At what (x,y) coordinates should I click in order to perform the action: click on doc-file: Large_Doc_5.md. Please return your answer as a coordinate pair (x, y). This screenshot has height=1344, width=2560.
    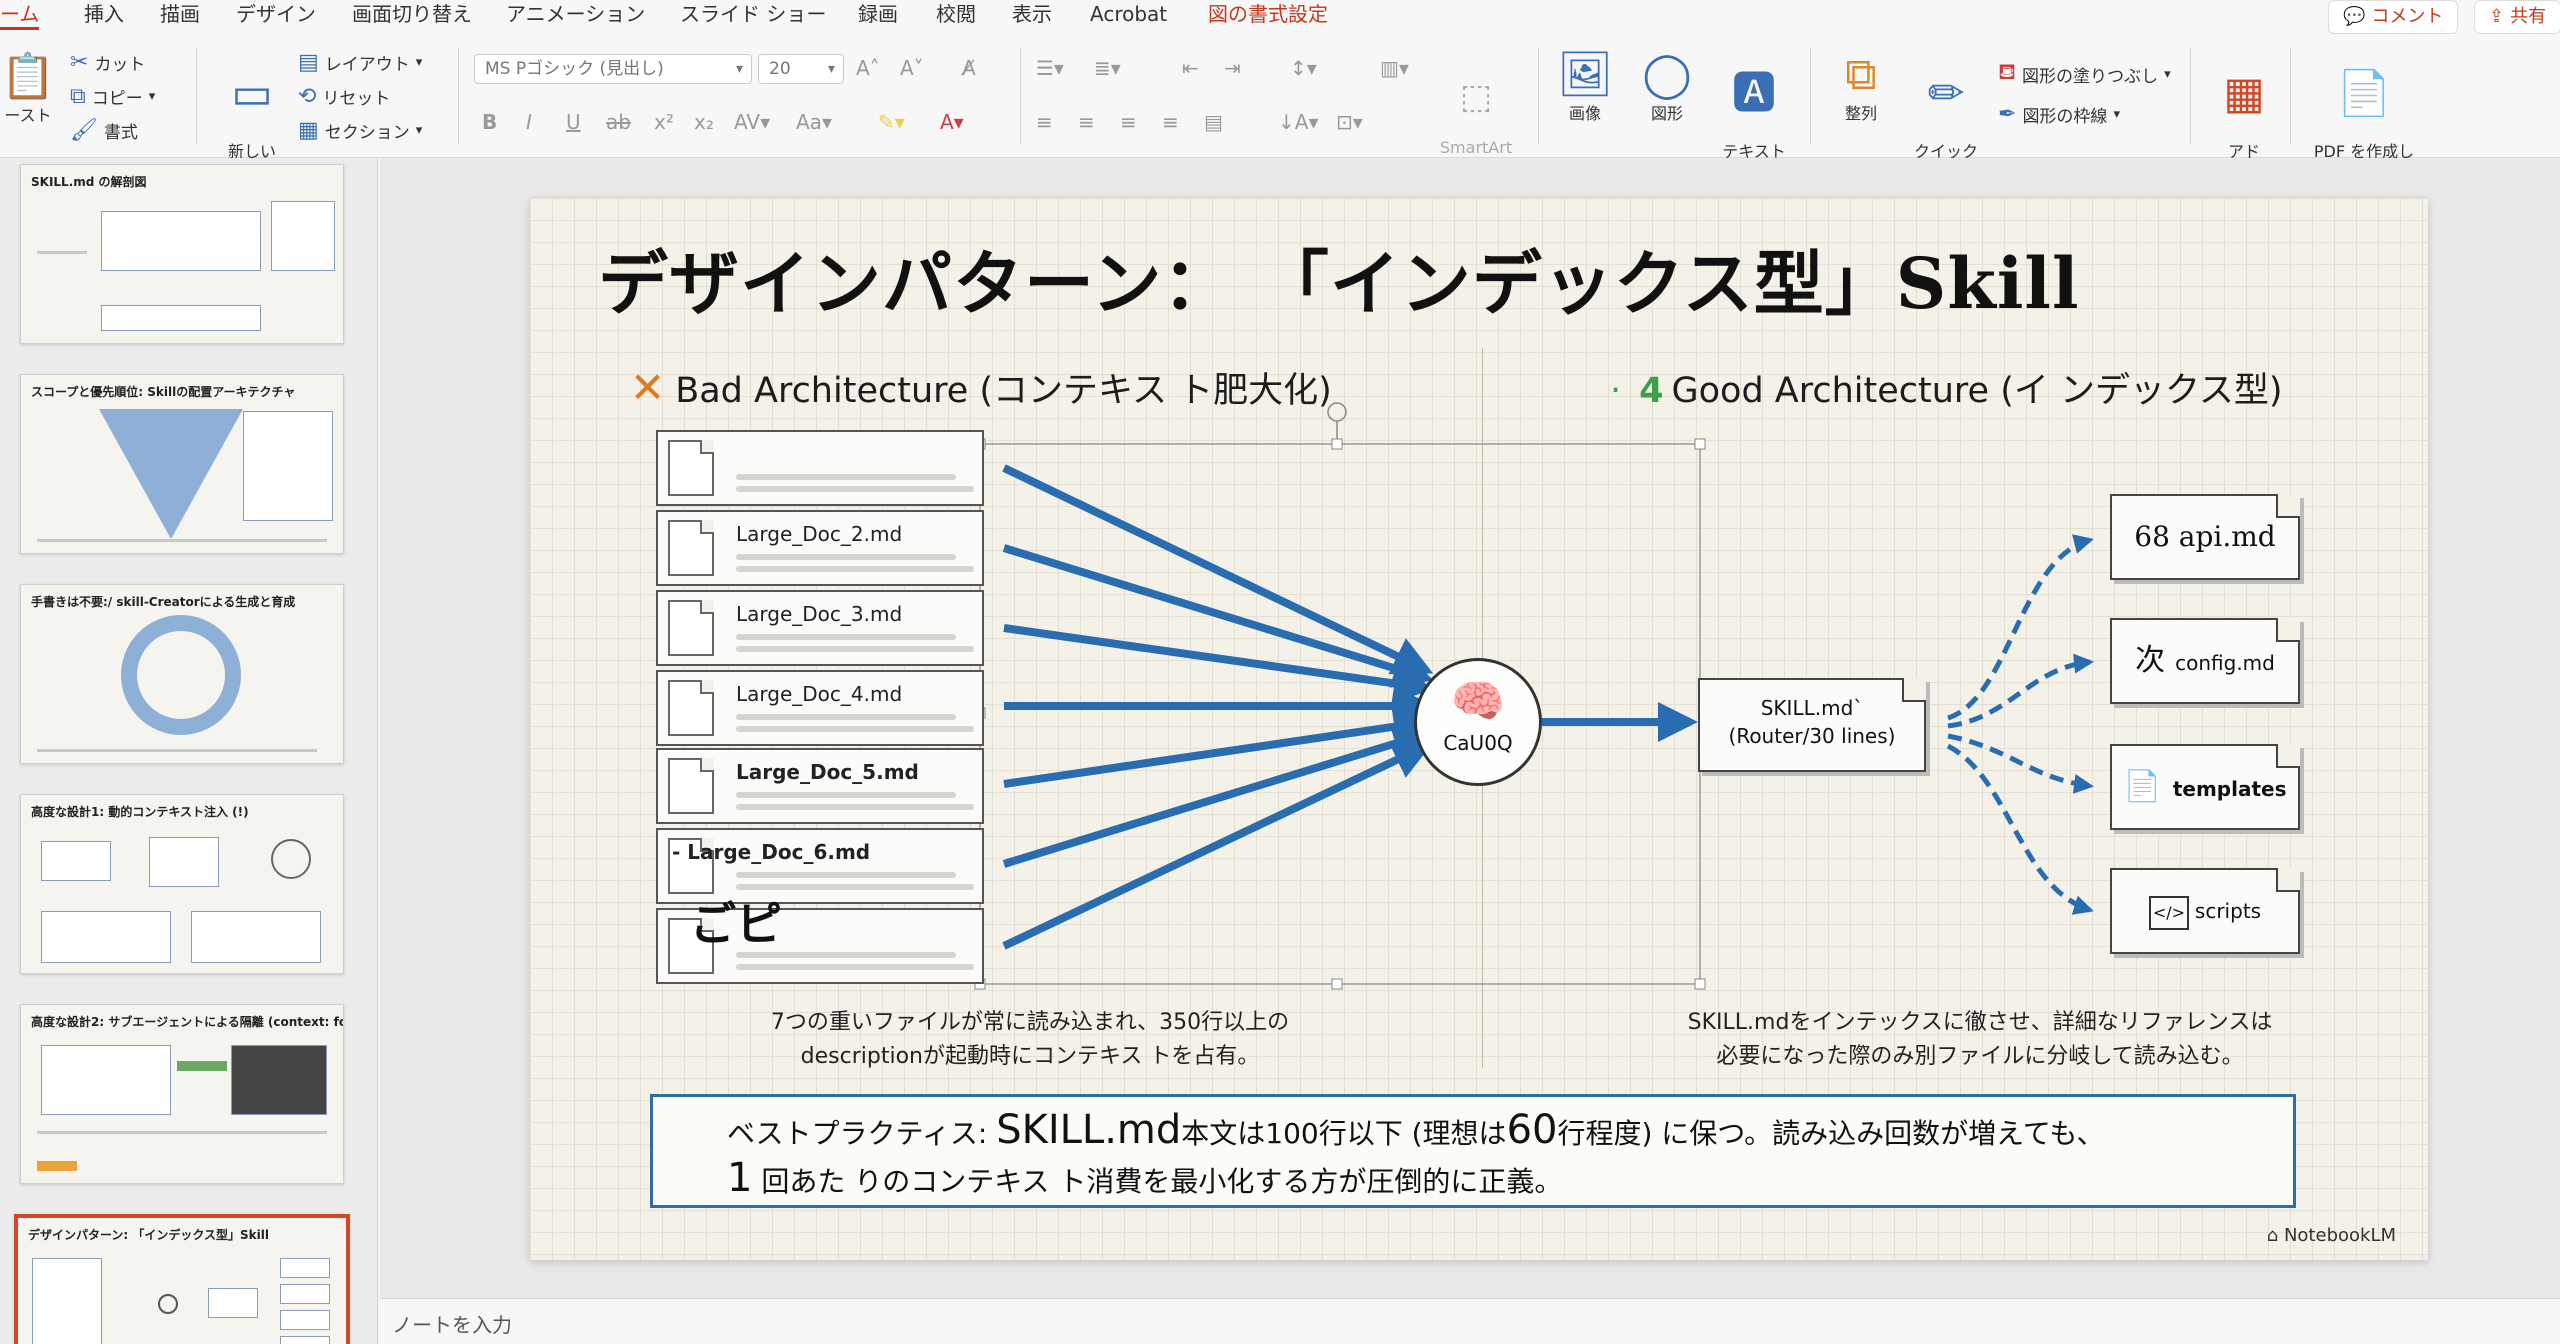
    Looking at the image, I should click on (820, 786).